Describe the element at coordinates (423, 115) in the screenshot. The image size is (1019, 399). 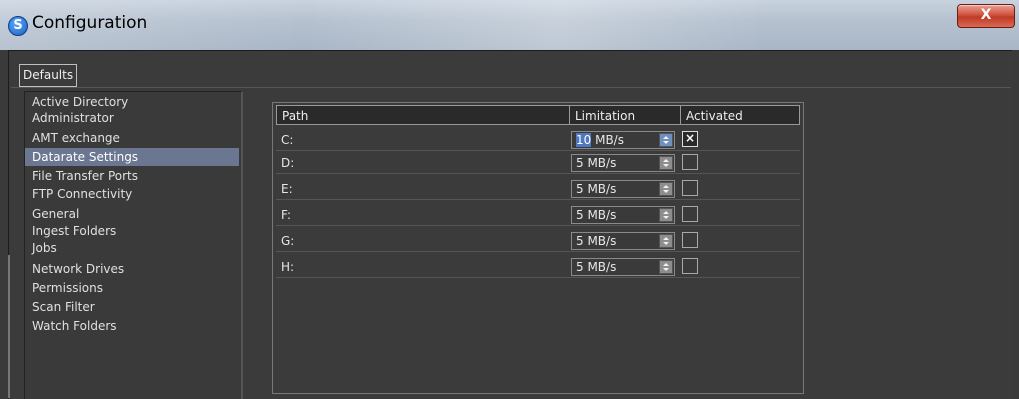
I see `column-header-path: Path` at that location.